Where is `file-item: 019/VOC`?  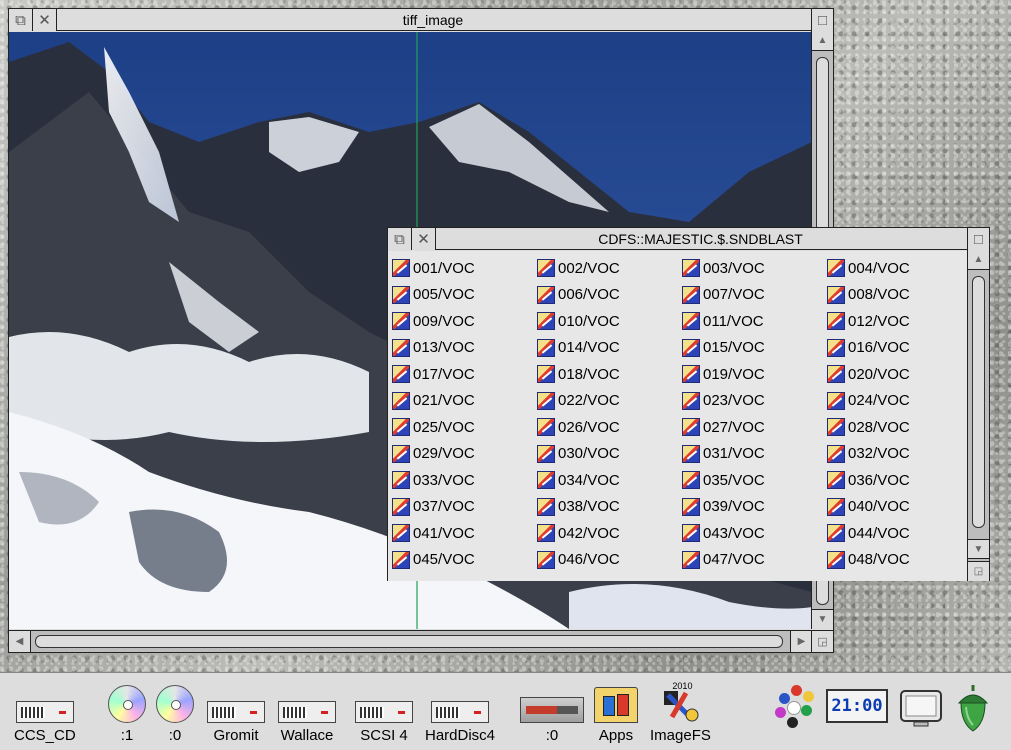
file-item: 019/VOC is located at coordinates (754, 374).